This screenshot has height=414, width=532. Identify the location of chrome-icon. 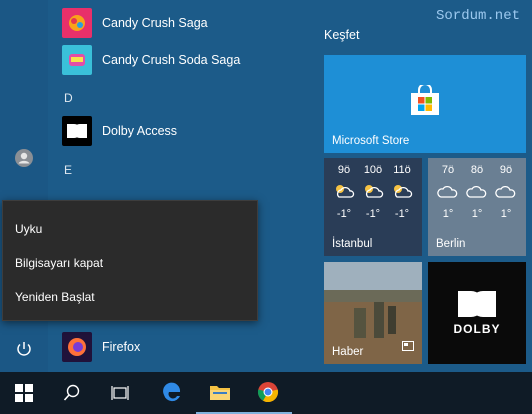
(268, 392).